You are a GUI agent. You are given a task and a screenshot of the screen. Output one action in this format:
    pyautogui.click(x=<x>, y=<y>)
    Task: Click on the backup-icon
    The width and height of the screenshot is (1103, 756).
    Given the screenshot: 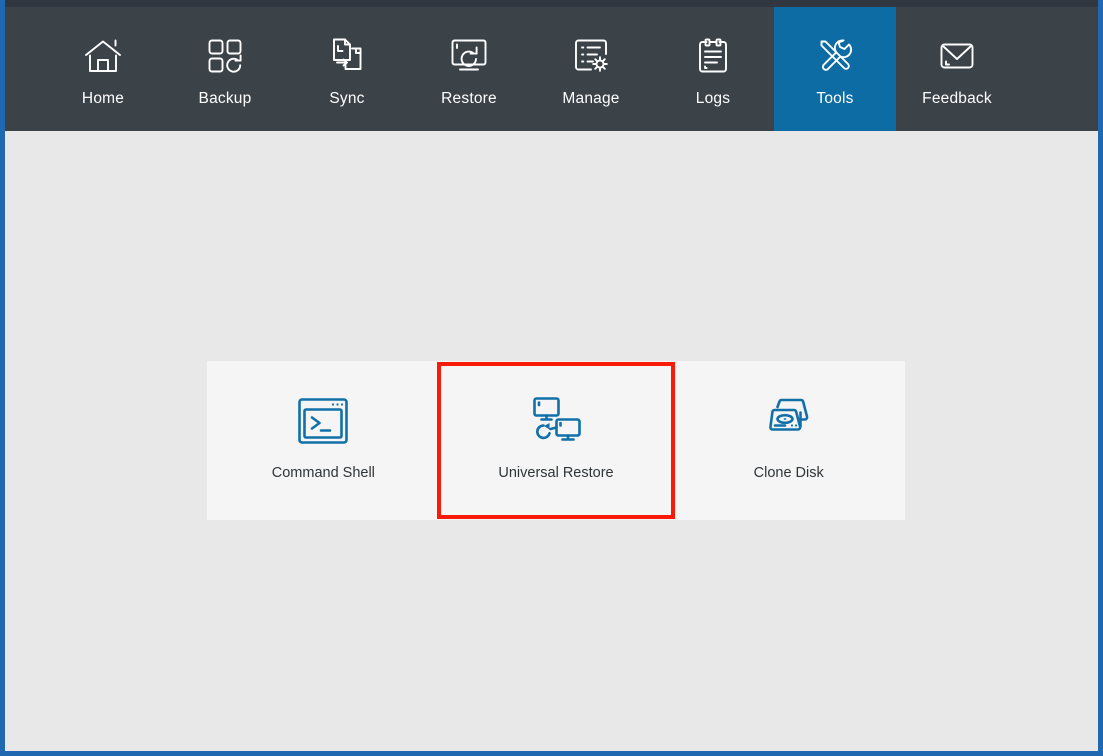 What is the action you would take?
    pyautogui.click(x=225, y=56)
    